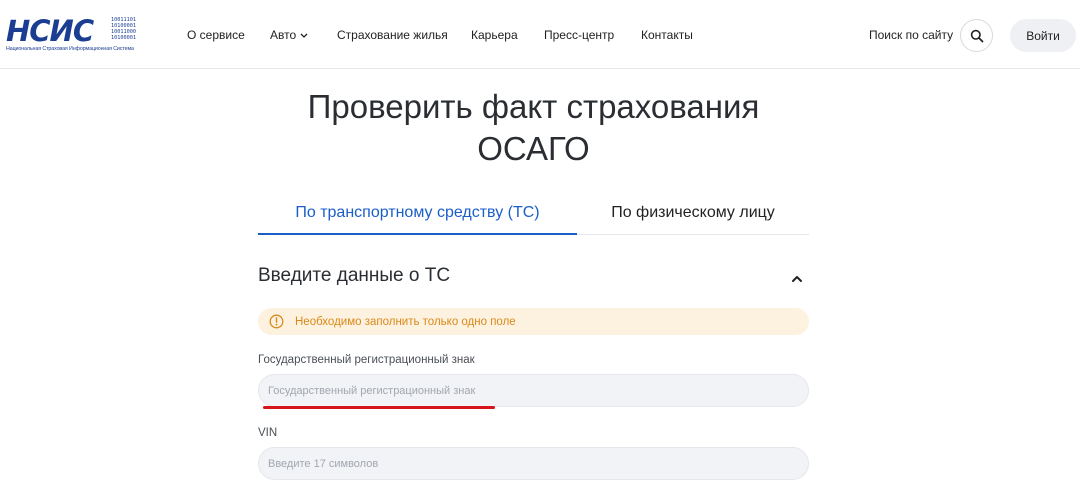 Image resolution: width=1080 pixels, height=488 pixels. I want to click on plate-number-field, so click(533, 390).